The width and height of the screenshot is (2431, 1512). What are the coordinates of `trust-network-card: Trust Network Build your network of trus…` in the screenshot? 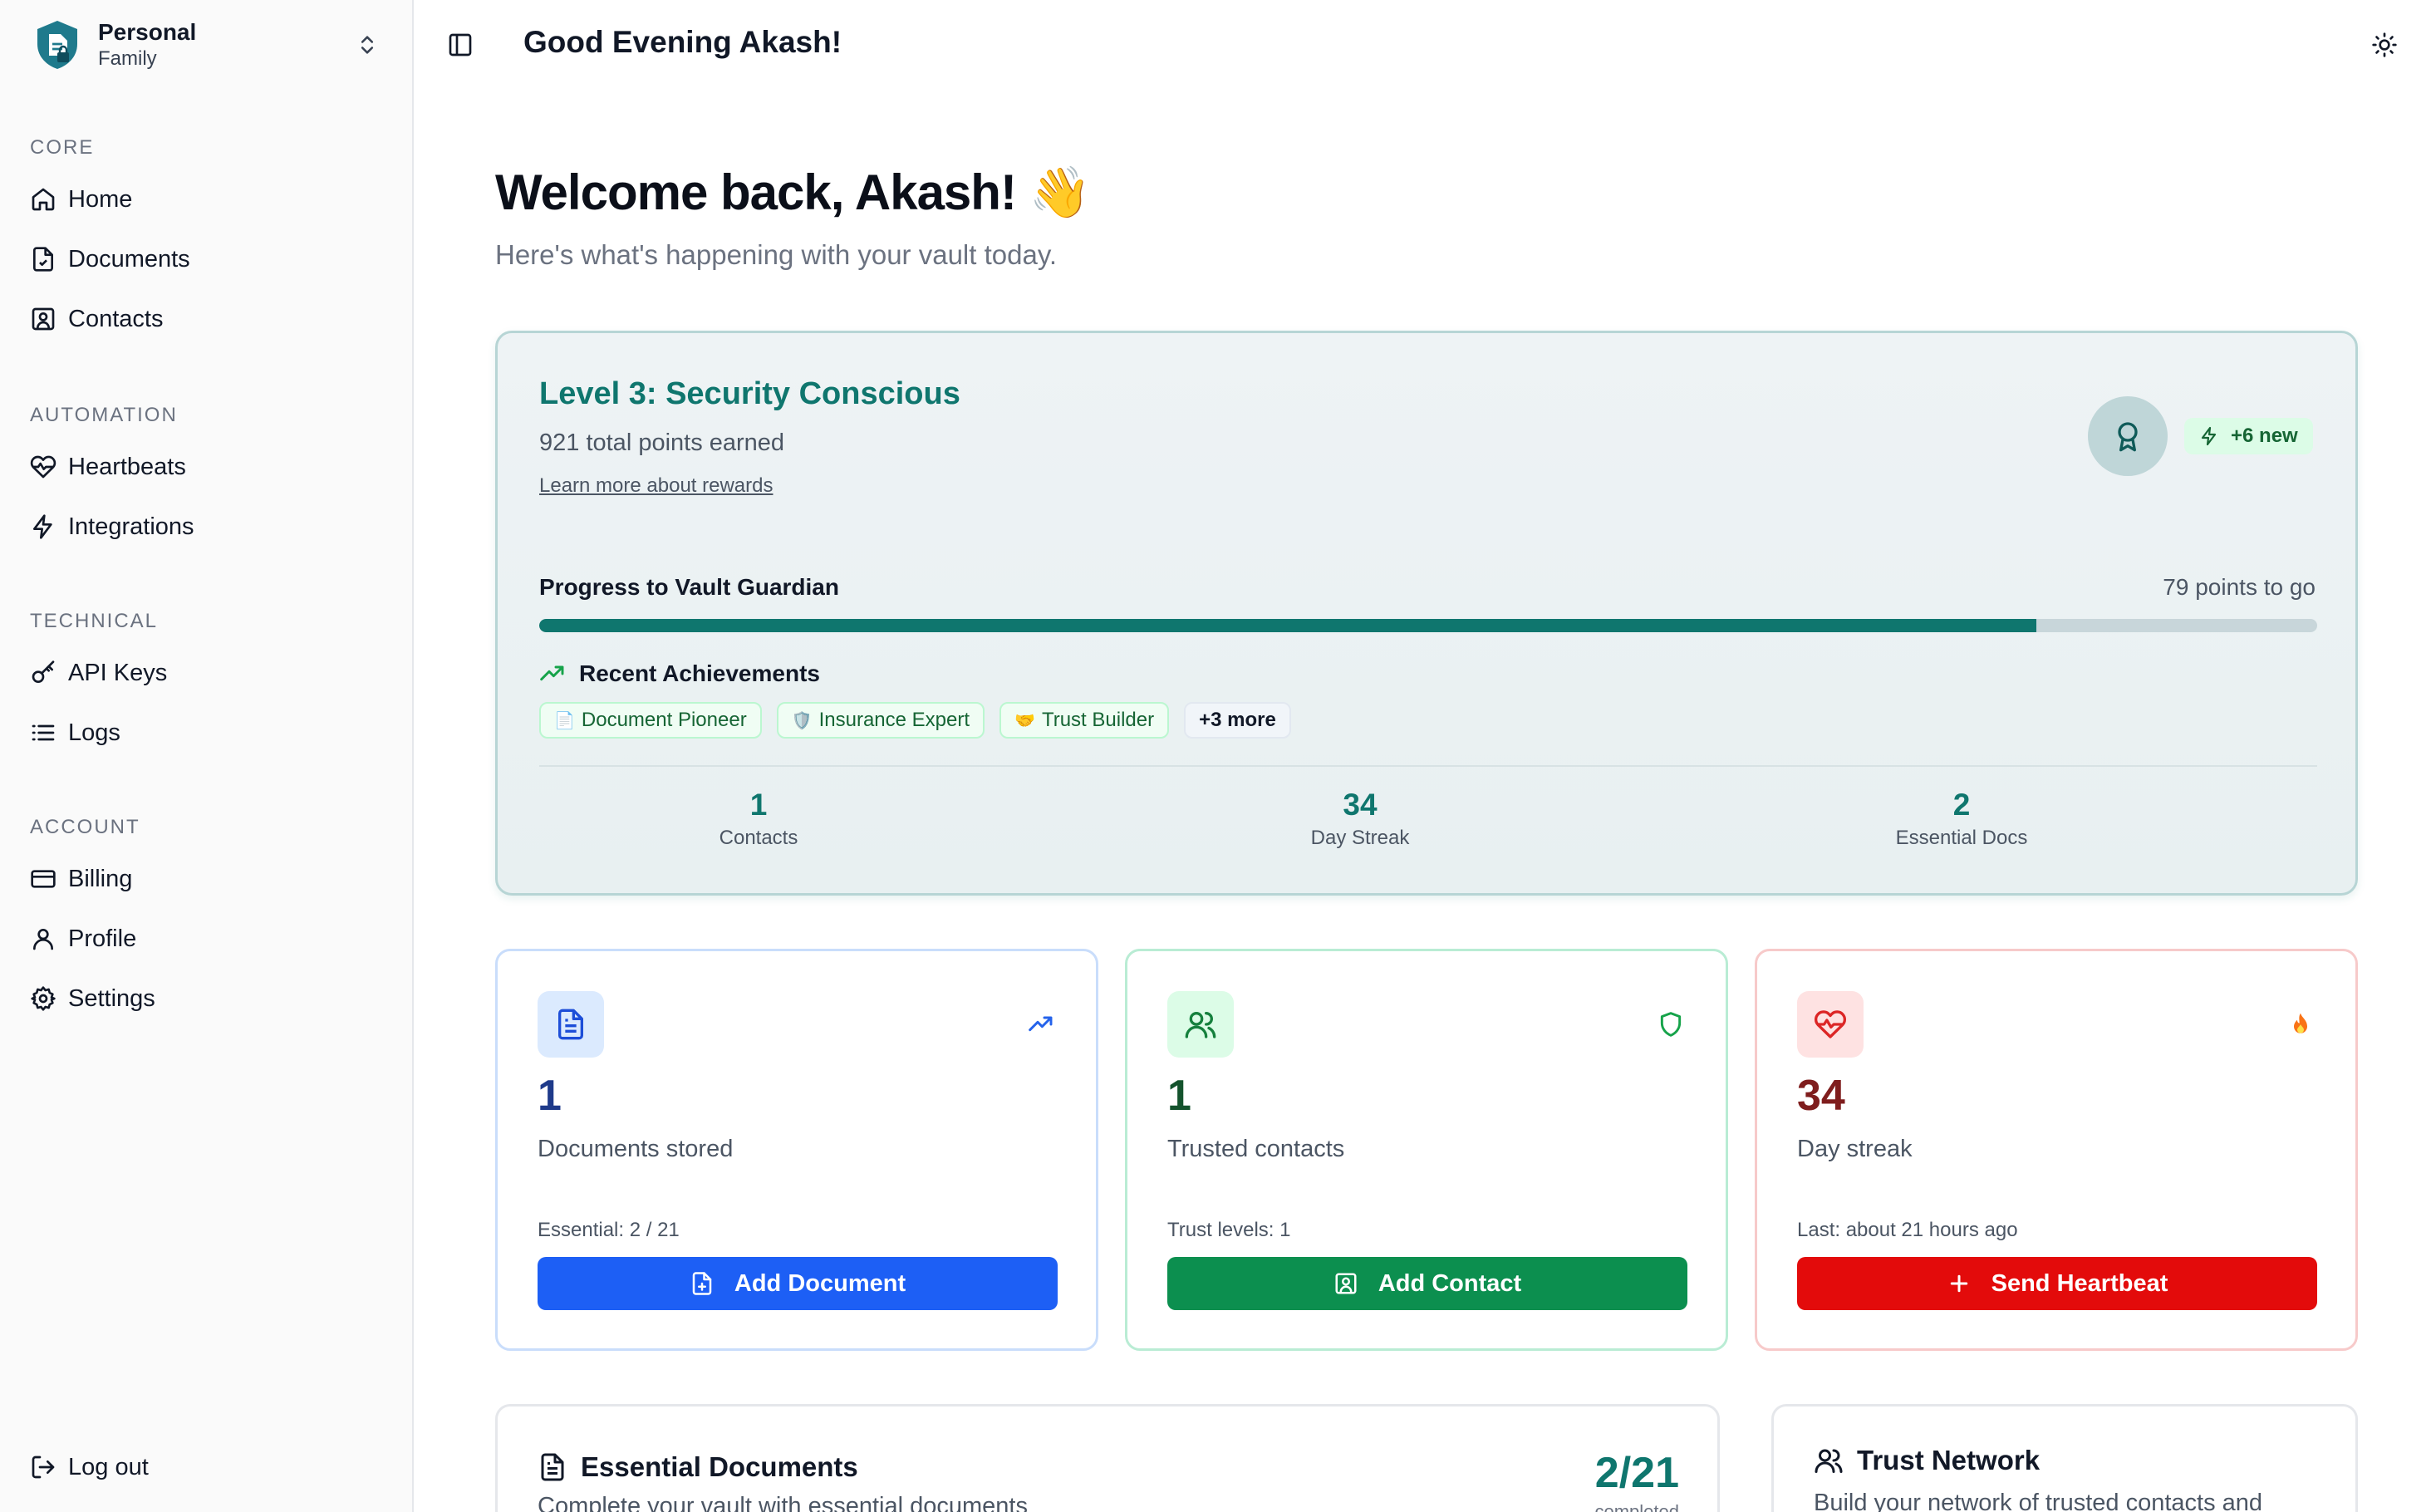 It's located at (2064, 1458).